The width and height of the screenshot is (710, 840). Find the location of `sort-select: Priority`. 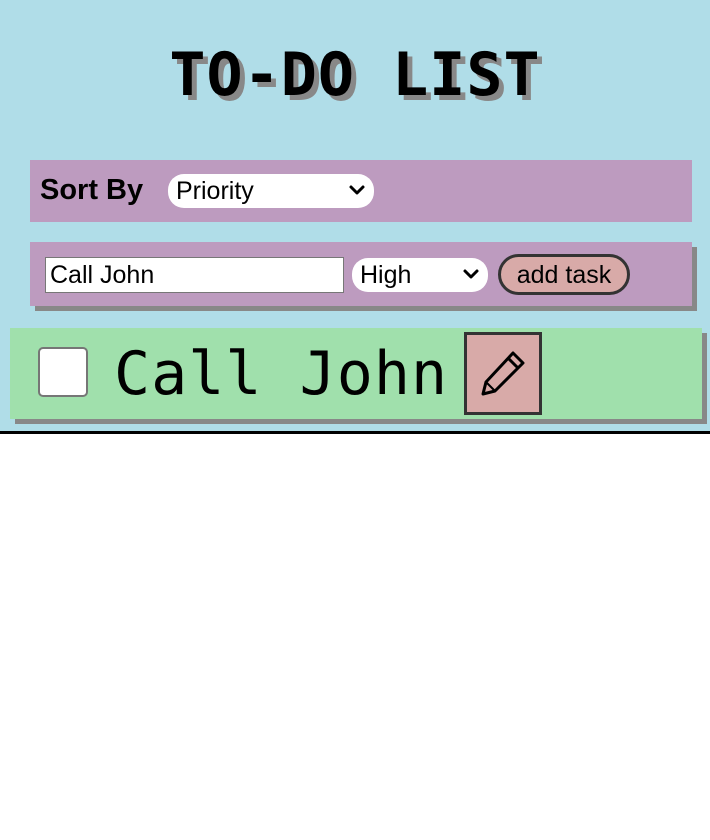

sort-select: Priority is located at coordinates (271, 191).